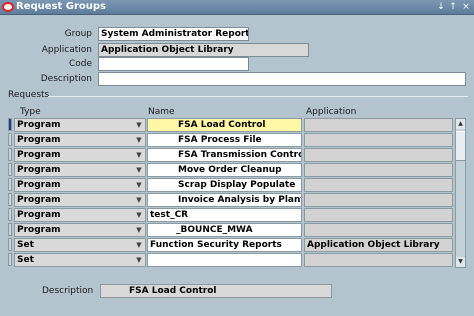 The height and width of the screenshot is (316, 474). Describe the element at coordinates (224, 125) in the screenshot. I see `request-name-field: FSA Load Control` at that location.